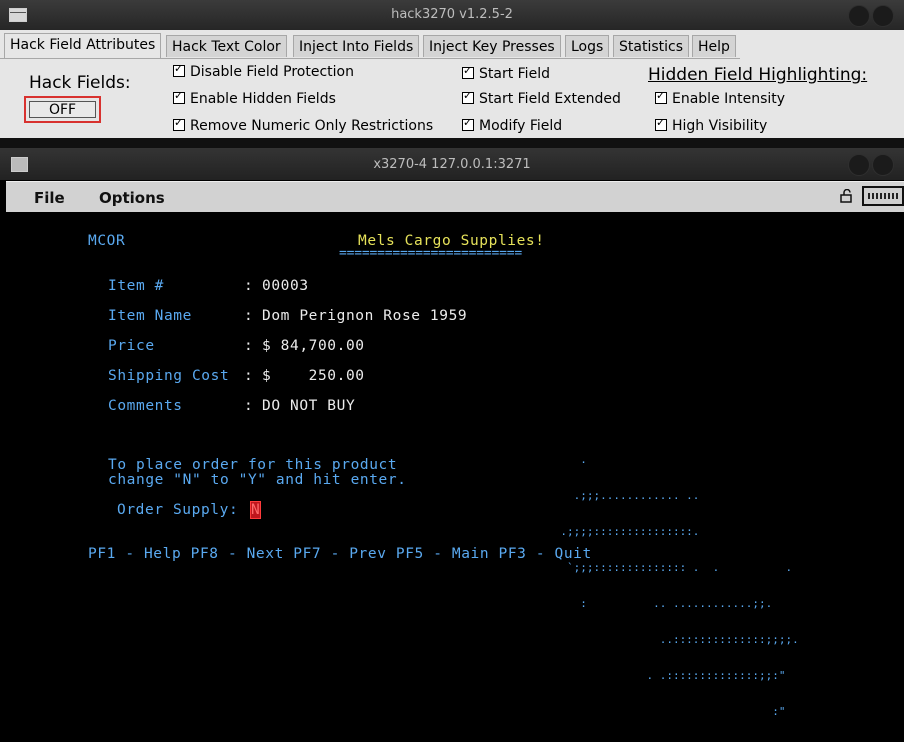  Describe the element at coordinates (80, 83) in the screenshot. I see `hack-fields-label: Hack Fields:` at that location.